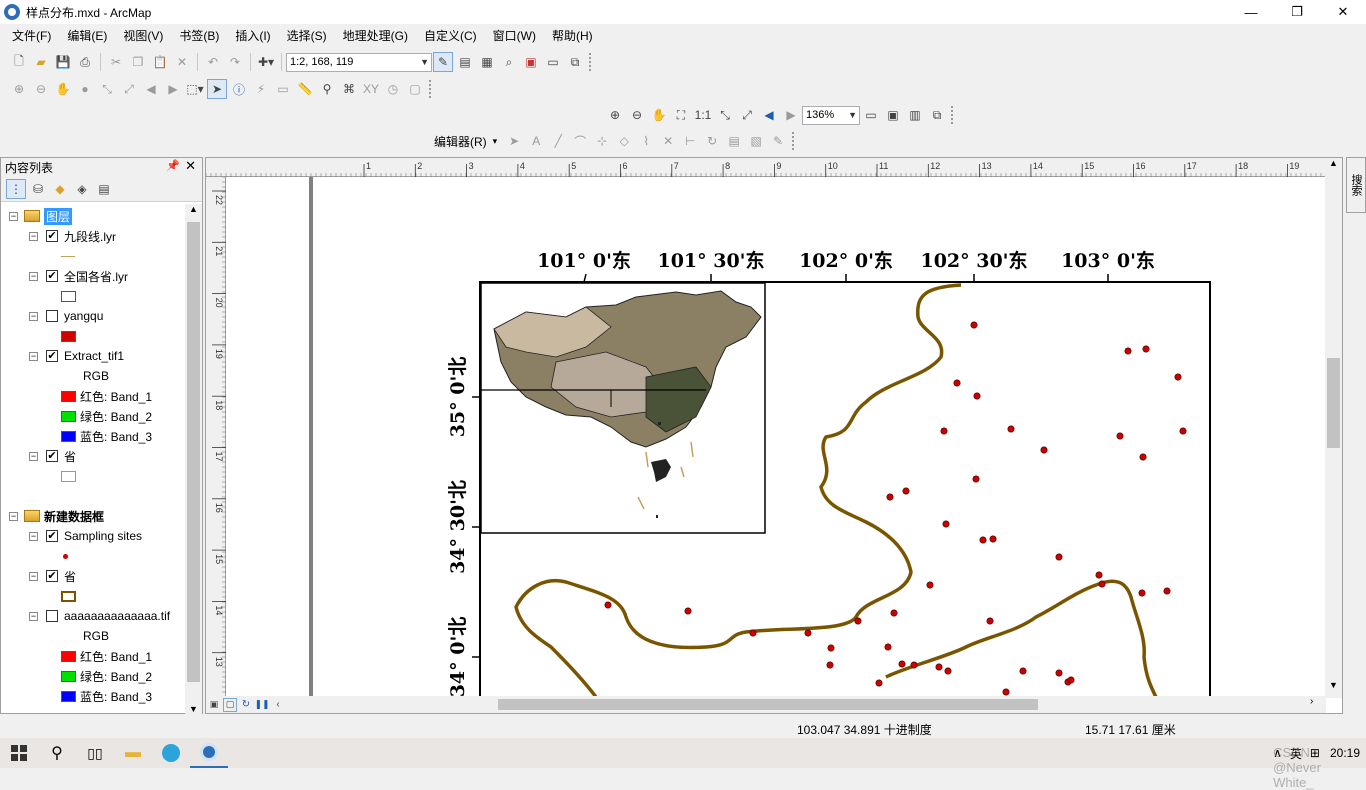  What do you see at coordinates (514, 141) in the screenshot?
I see `edit-tool-icon: ➤` at bounding box center [514, 141].